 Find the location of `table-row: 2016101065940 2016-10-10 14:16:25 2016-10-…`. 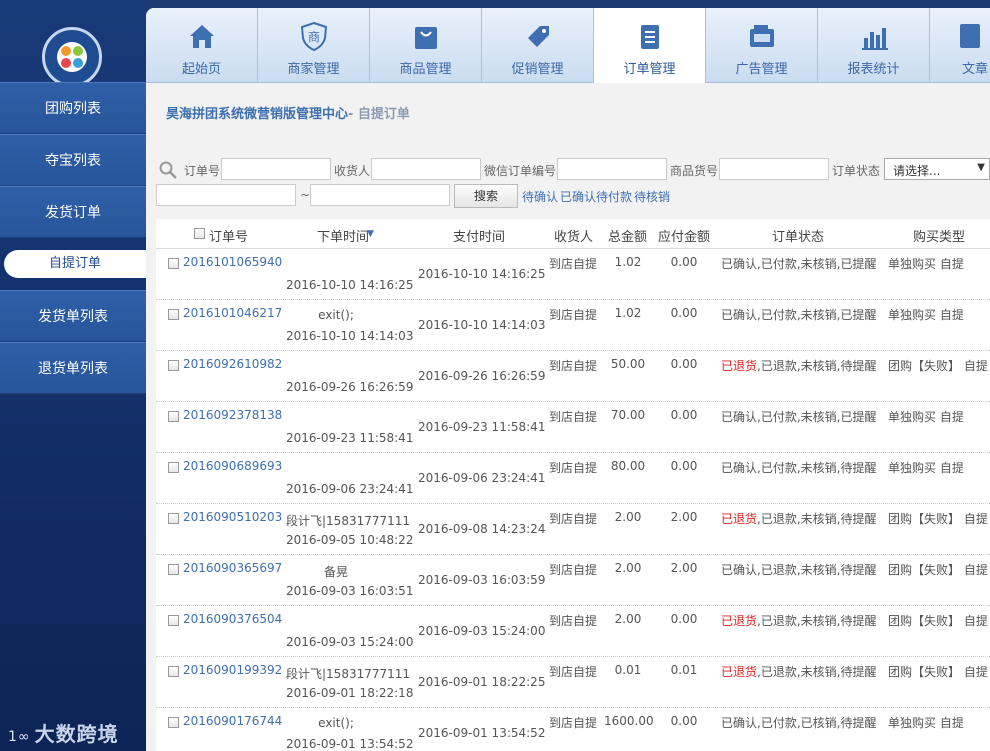

table-row: 2016101065940 2016-10-10 14:16:25 2016-10-… is located at coordinates (573, 274).